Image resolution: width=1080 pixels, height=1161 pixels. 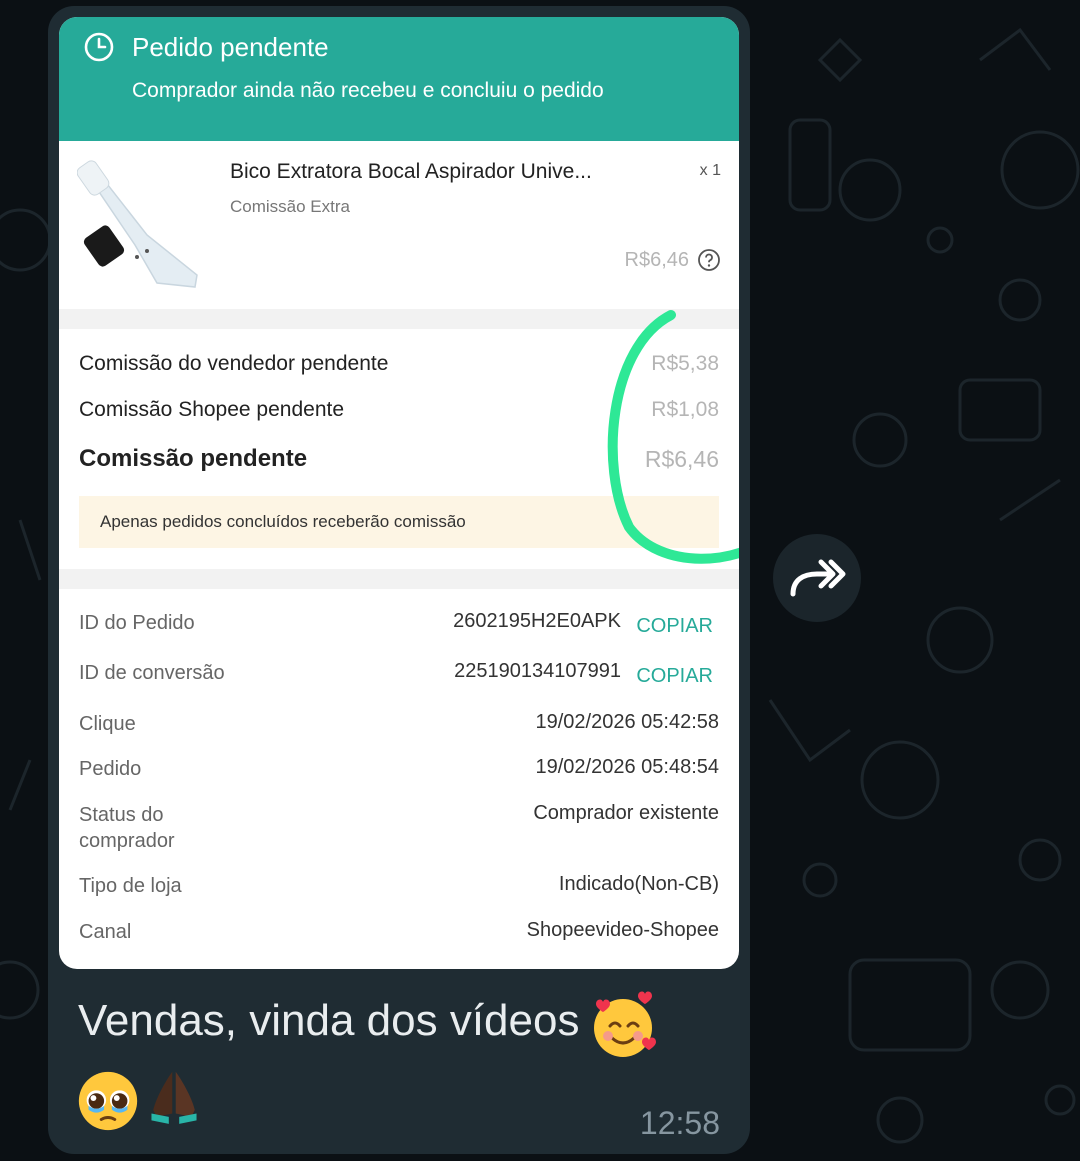 What do you see at coordinates (127, 828) in the screenshot?
I see `buyer-status-label: Status do comprador` at bounding box center [127, 828].